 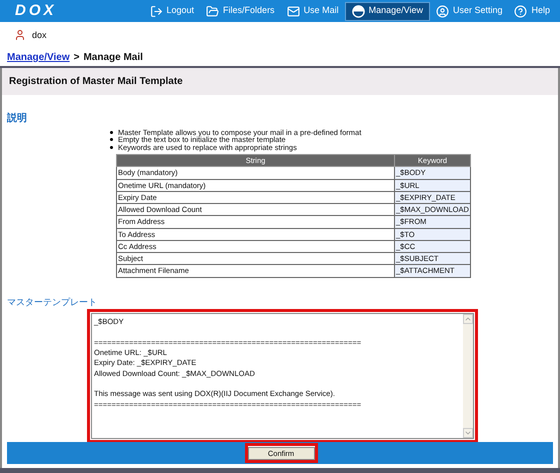 What do you see at coordinates (52, 302) in the screenshot?
I see `section-heading: マスターテンプレート` at bounding box center [52, 302].